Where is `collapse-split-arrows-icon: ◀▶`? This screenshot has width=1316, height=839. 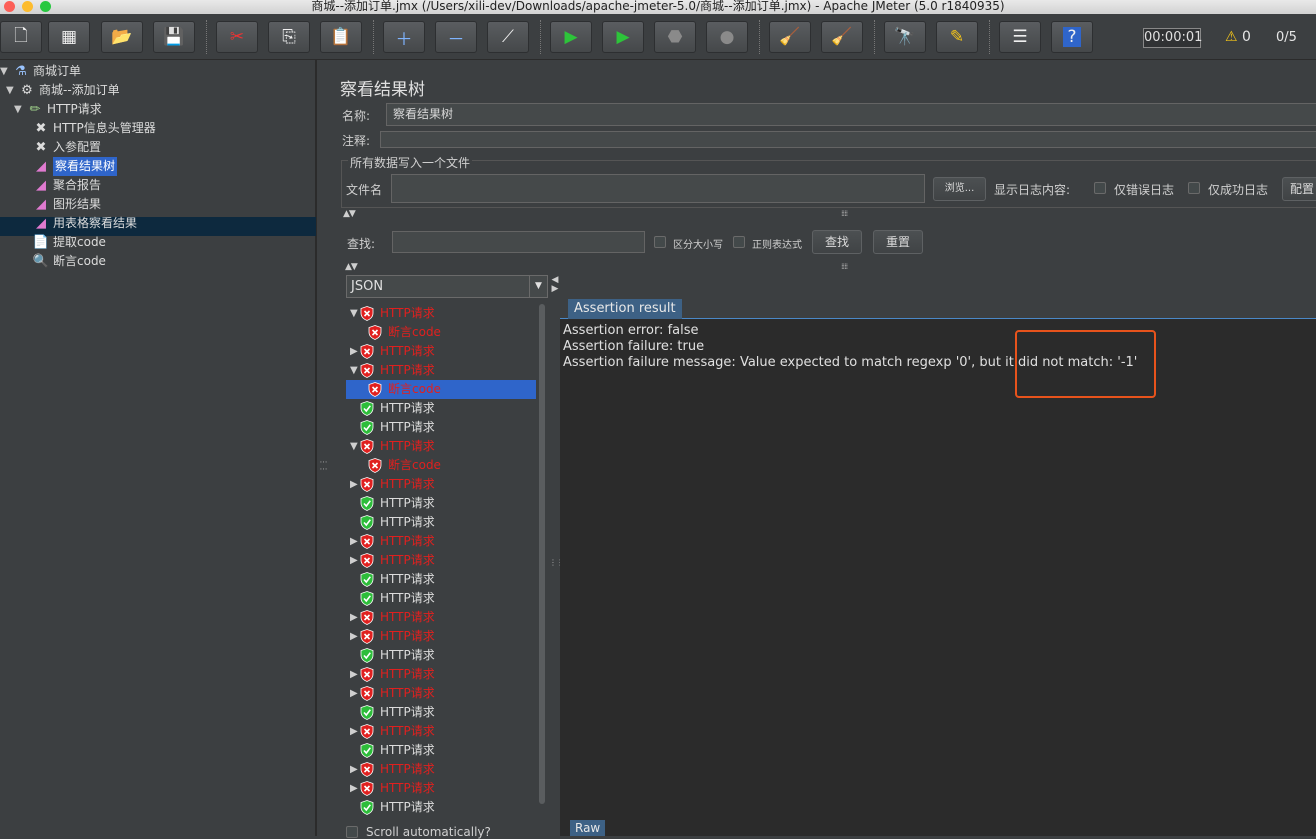 collapse-split-arrows-icon: ◀▶ is located at coordinates (555, 284).